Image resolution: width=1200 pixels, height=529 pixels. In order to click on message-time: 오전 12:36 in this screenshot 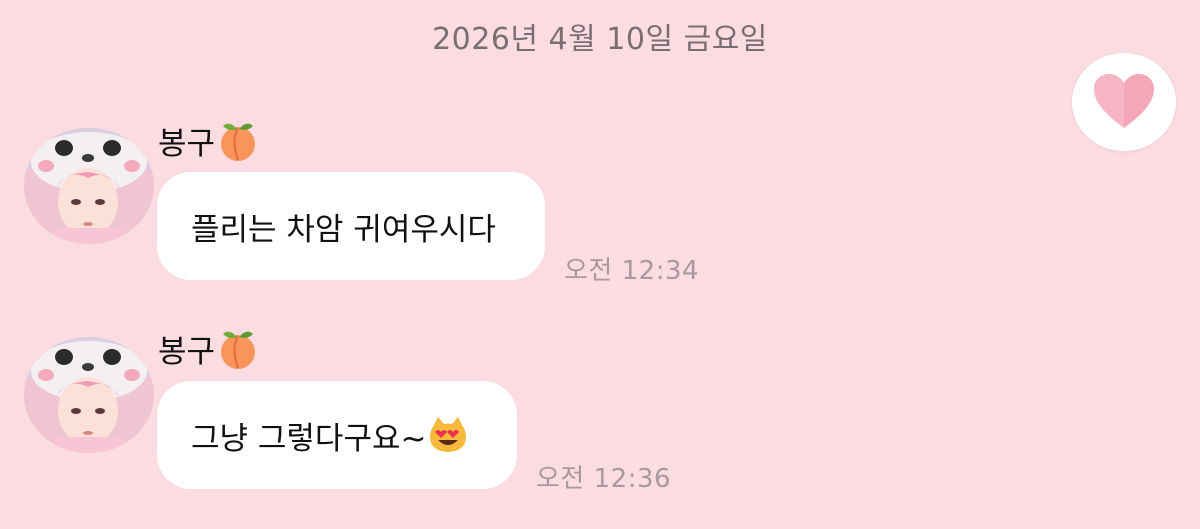, I will do `click(604, 479)`.